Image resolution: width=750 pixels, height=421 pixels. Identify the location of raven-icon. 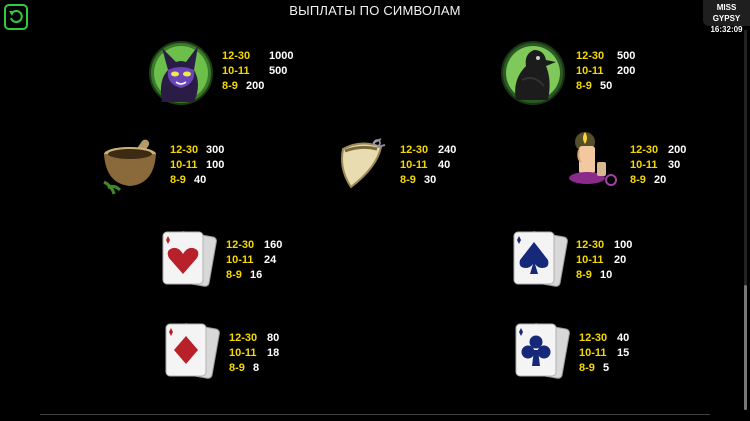
(533, 75).